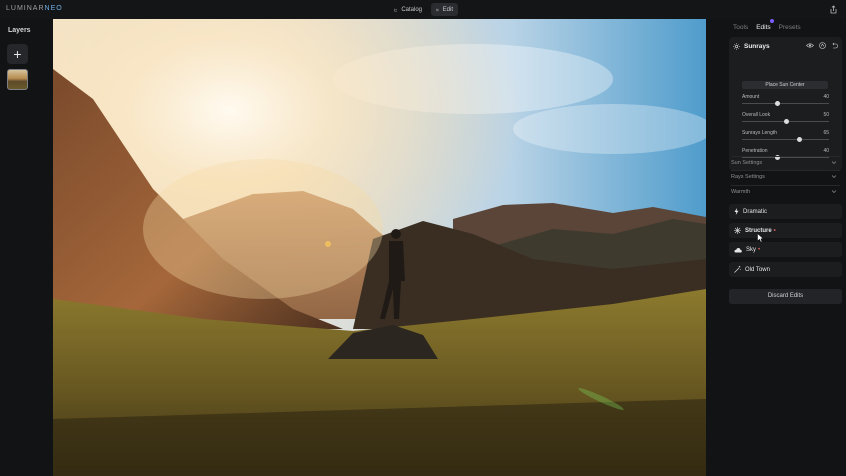  Describe the element at coordinates (785, 137) in the screenshot. I see `sunrays-length-slider: Sunrays Length 65` at that location.